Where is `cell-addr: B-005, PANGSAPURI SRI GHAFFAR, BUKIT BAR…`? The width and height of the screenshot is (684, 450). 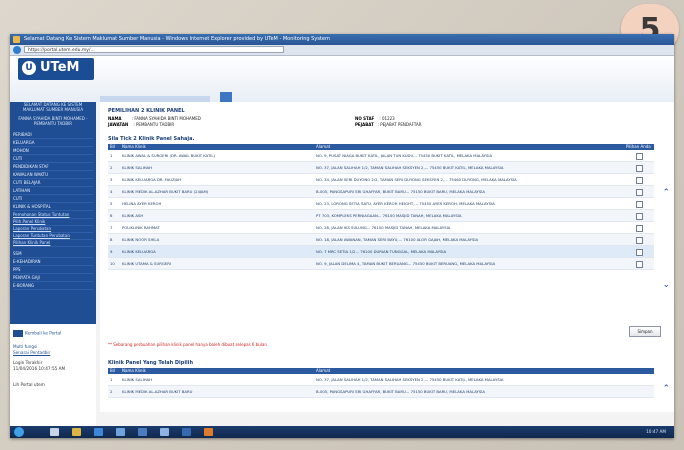
cell-addr: B-005, PANGSAPURI SRI GHAFFAR, BUKIT BAR… is located at coordinates (400, 391).